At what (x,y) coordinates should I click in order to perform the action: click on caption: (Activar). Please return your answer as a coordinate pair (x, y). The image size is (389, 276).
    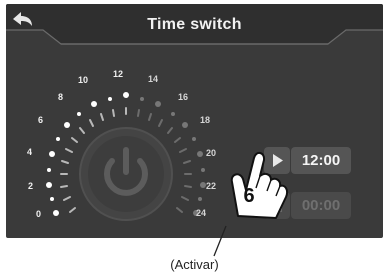
    Looking at the image, I should click on (194, 264).